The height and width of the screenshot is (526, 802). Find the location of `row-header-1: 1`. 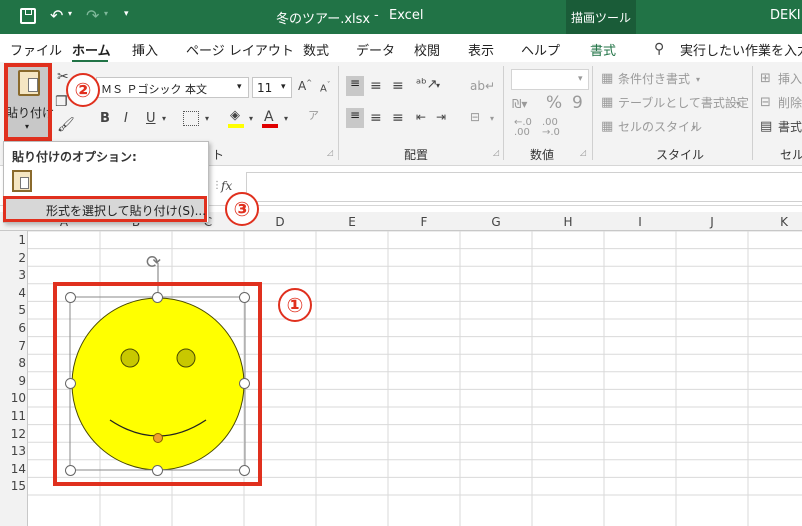

row-header-1: 1 is located at coordinates (13, 240).